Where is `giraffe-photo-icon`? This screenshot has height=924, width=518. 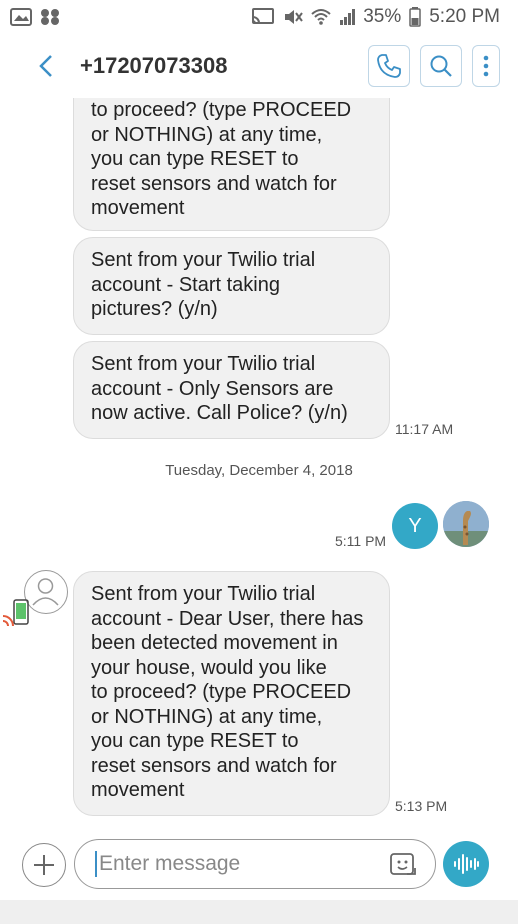
giraffe-photo-icon is located at coordinates (466, 524).